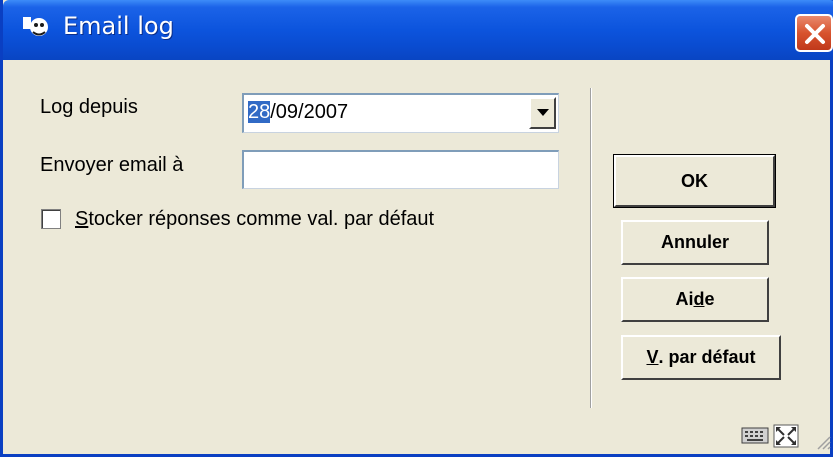 This screenshot has height=457, width=833. I want to click on close-icon, so click(815, 34).